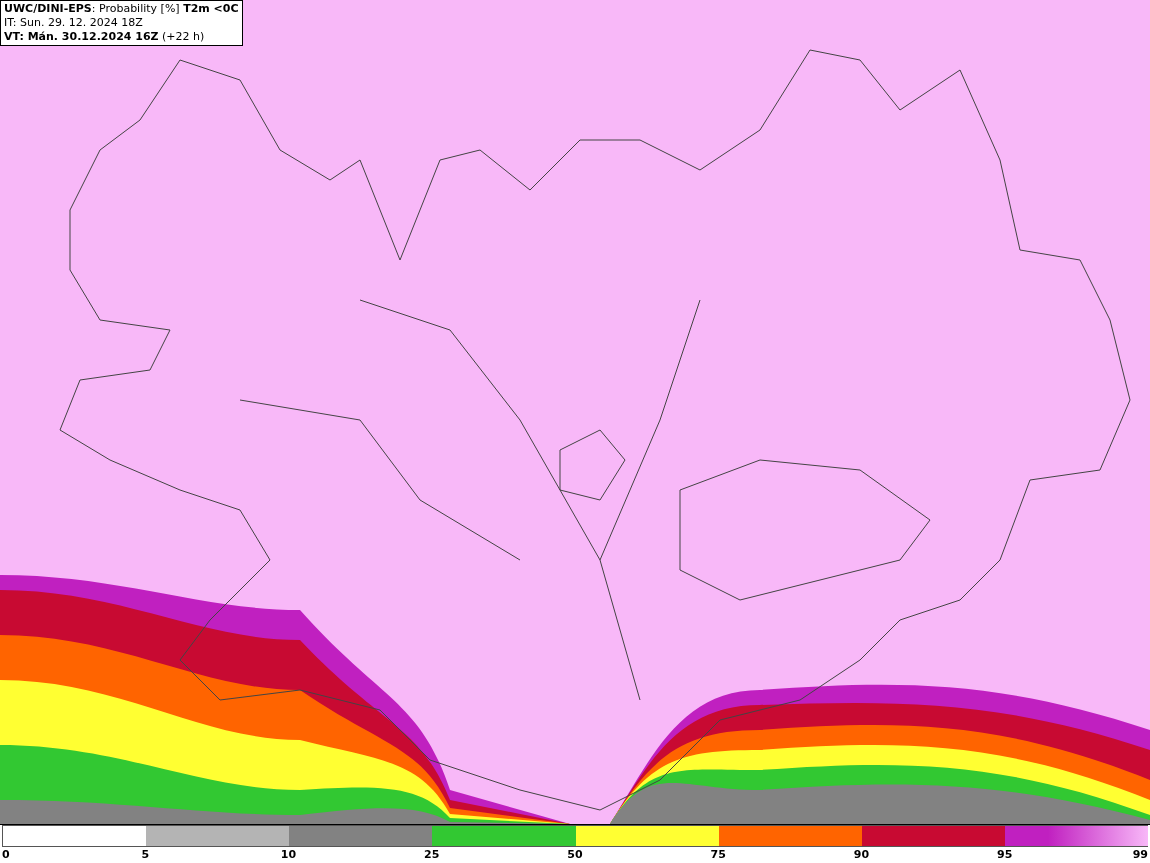  Describe the element at coordinates (432, 854) in the screenshot. I see `scale-label: 25` at that location.